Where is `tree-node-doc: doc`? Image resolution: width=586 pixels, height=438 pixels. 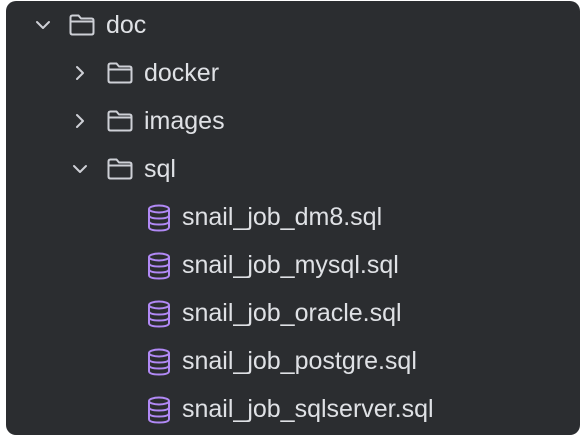 tree-node-doc: doc is located at coordinates (293, 25).